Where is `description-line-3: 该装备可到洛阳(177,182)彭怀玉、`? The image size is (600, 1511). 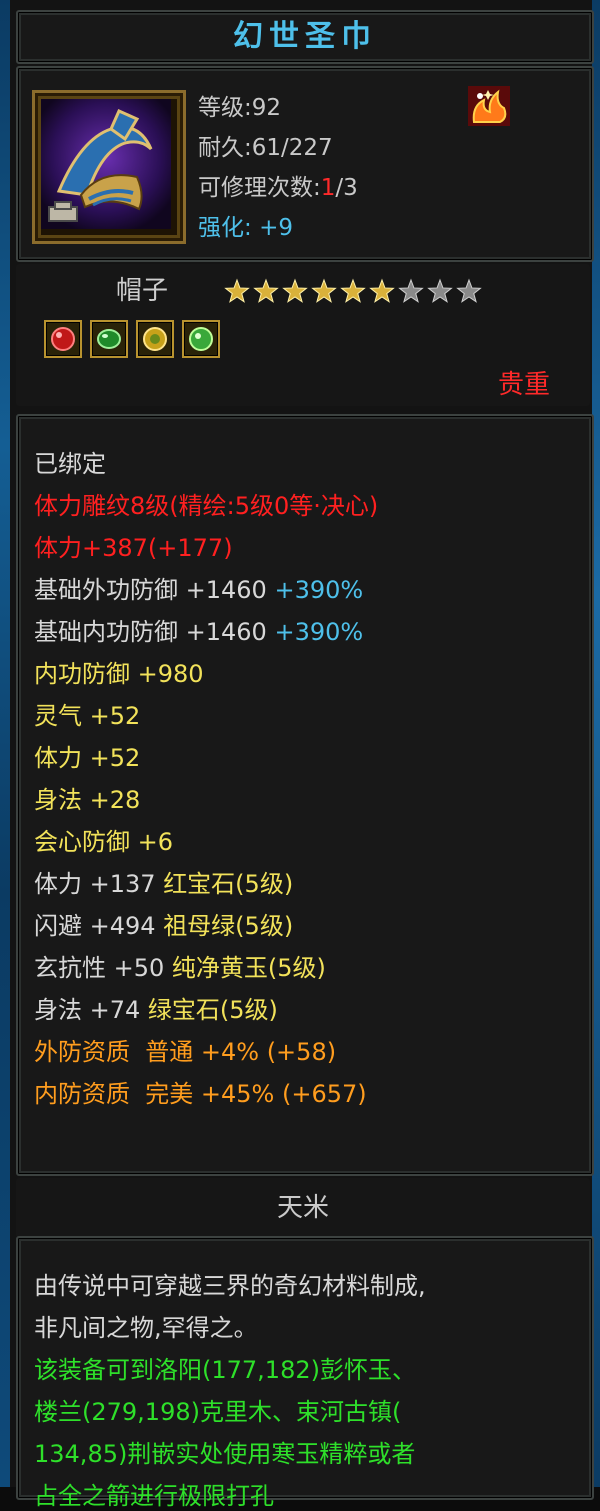
description-line-3: 该装备可到洛阳(177,182)彭怀玉、 is located at coordinates (225, 1370).